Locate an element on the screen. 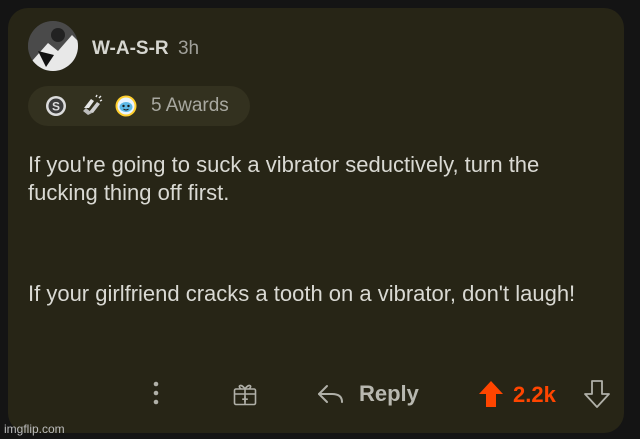 The height and width of the screenshot is (439, 640). watermark: imgflip.com is located at coordinates (34, 429).